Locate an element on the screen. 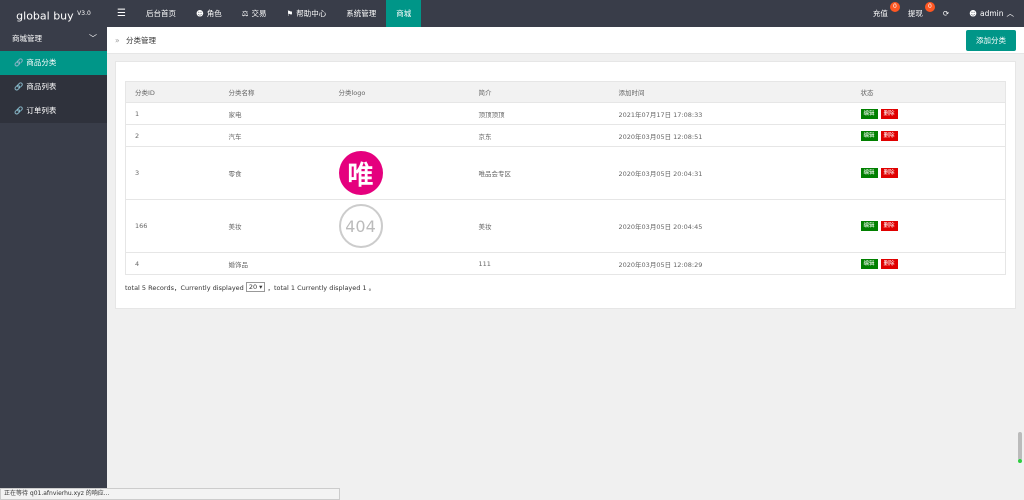  recharge-label: 充值 is located at coordinates (880, 13).